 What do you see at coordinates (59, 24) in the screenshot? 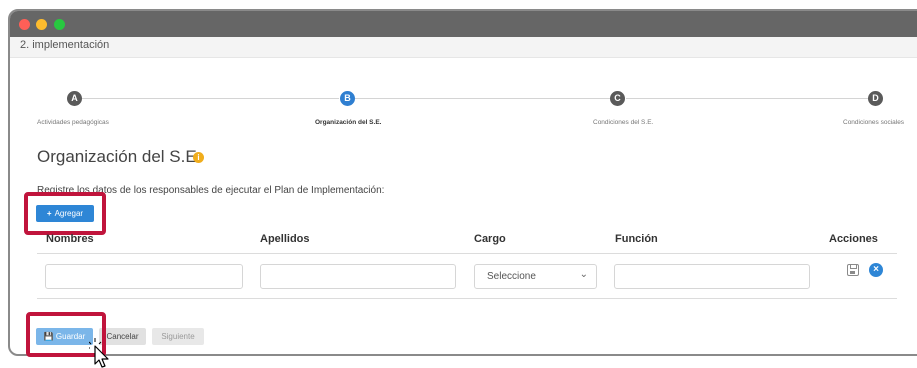
I see `maximize-window-dot` at bounding box center [59, 24].